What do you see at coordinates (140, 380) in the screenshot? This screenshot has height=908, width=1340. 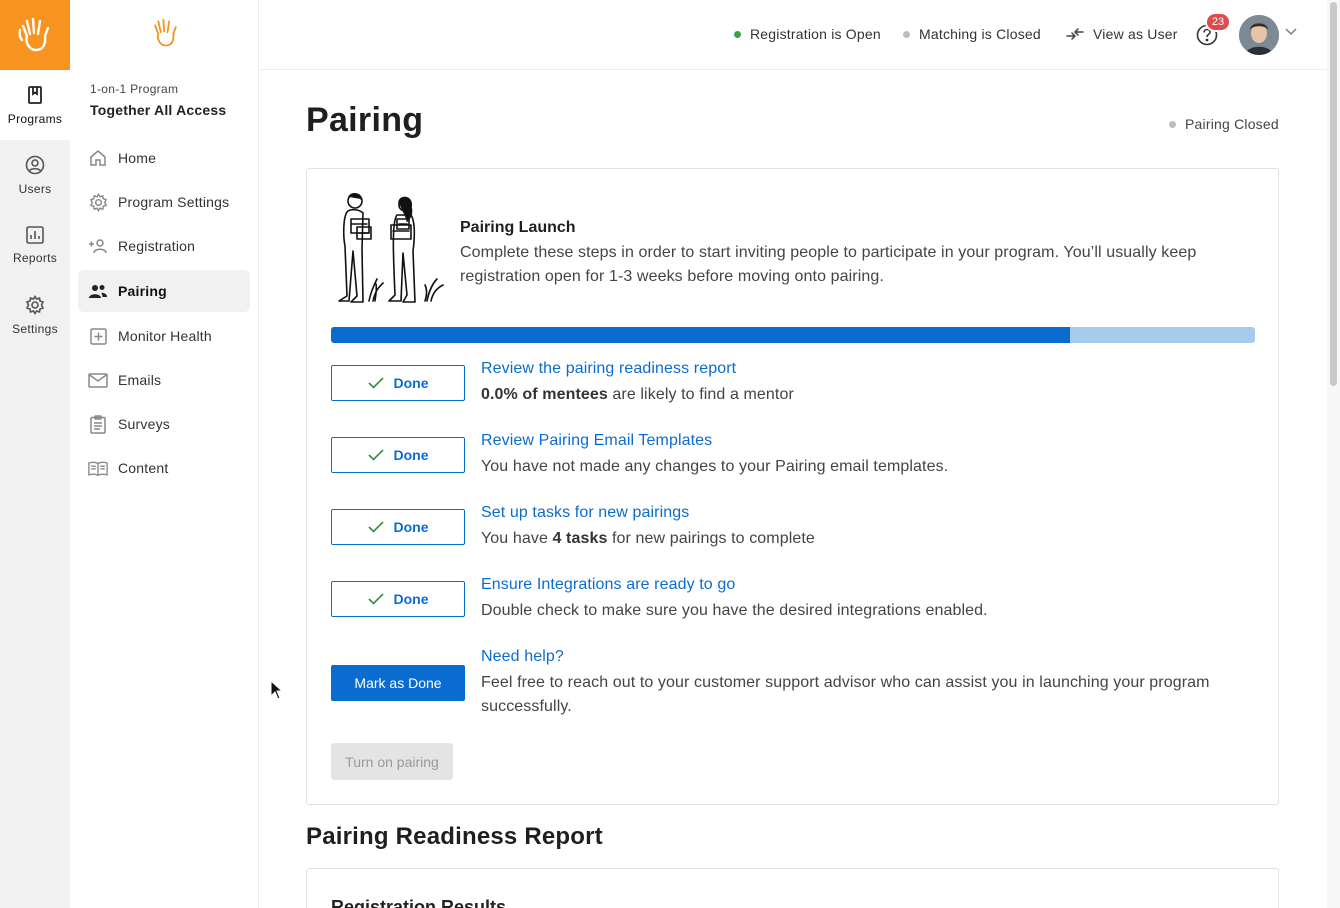 I see `sidebar-item-label: Emails` at bounding box center [140, 380].